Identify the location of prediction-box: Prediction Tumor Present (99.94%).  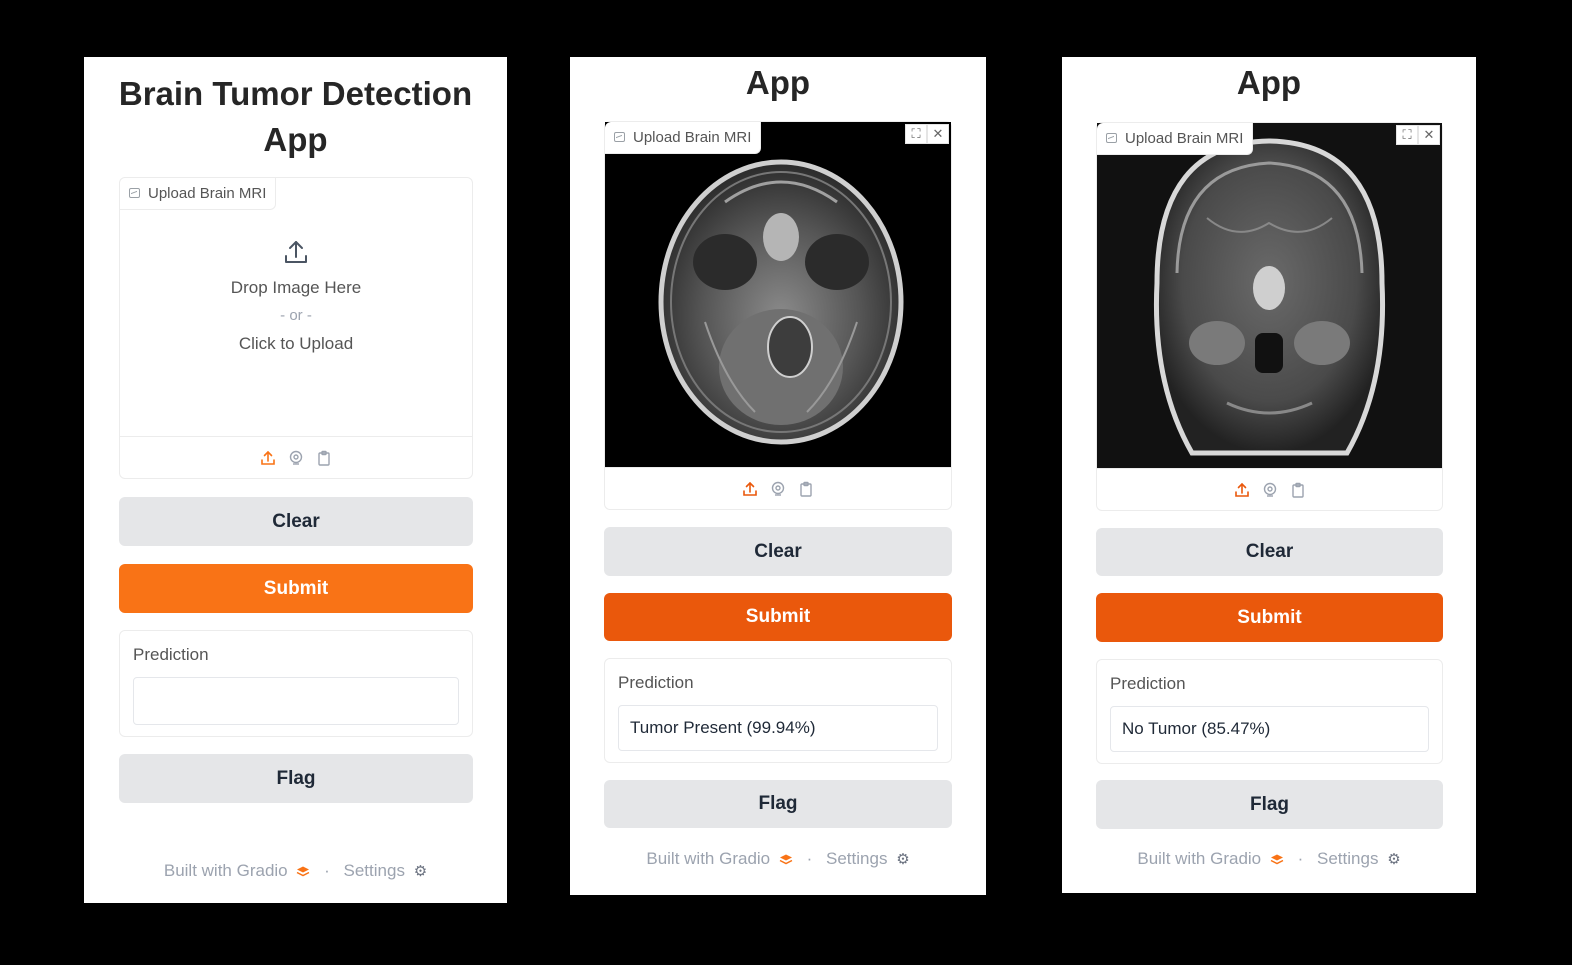
(778, 710).